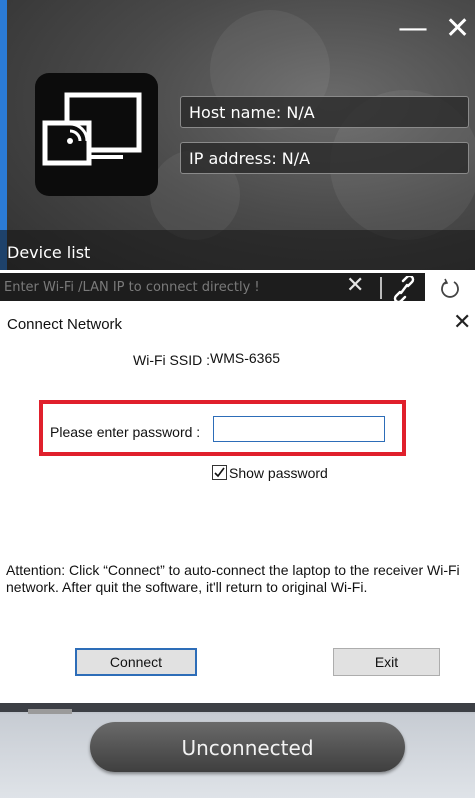 The width and height of the screenshot is (475, 798). Describe the element at coordinates (457, 29) in the screenshot. I see `close-window-button: ✕` at that location.